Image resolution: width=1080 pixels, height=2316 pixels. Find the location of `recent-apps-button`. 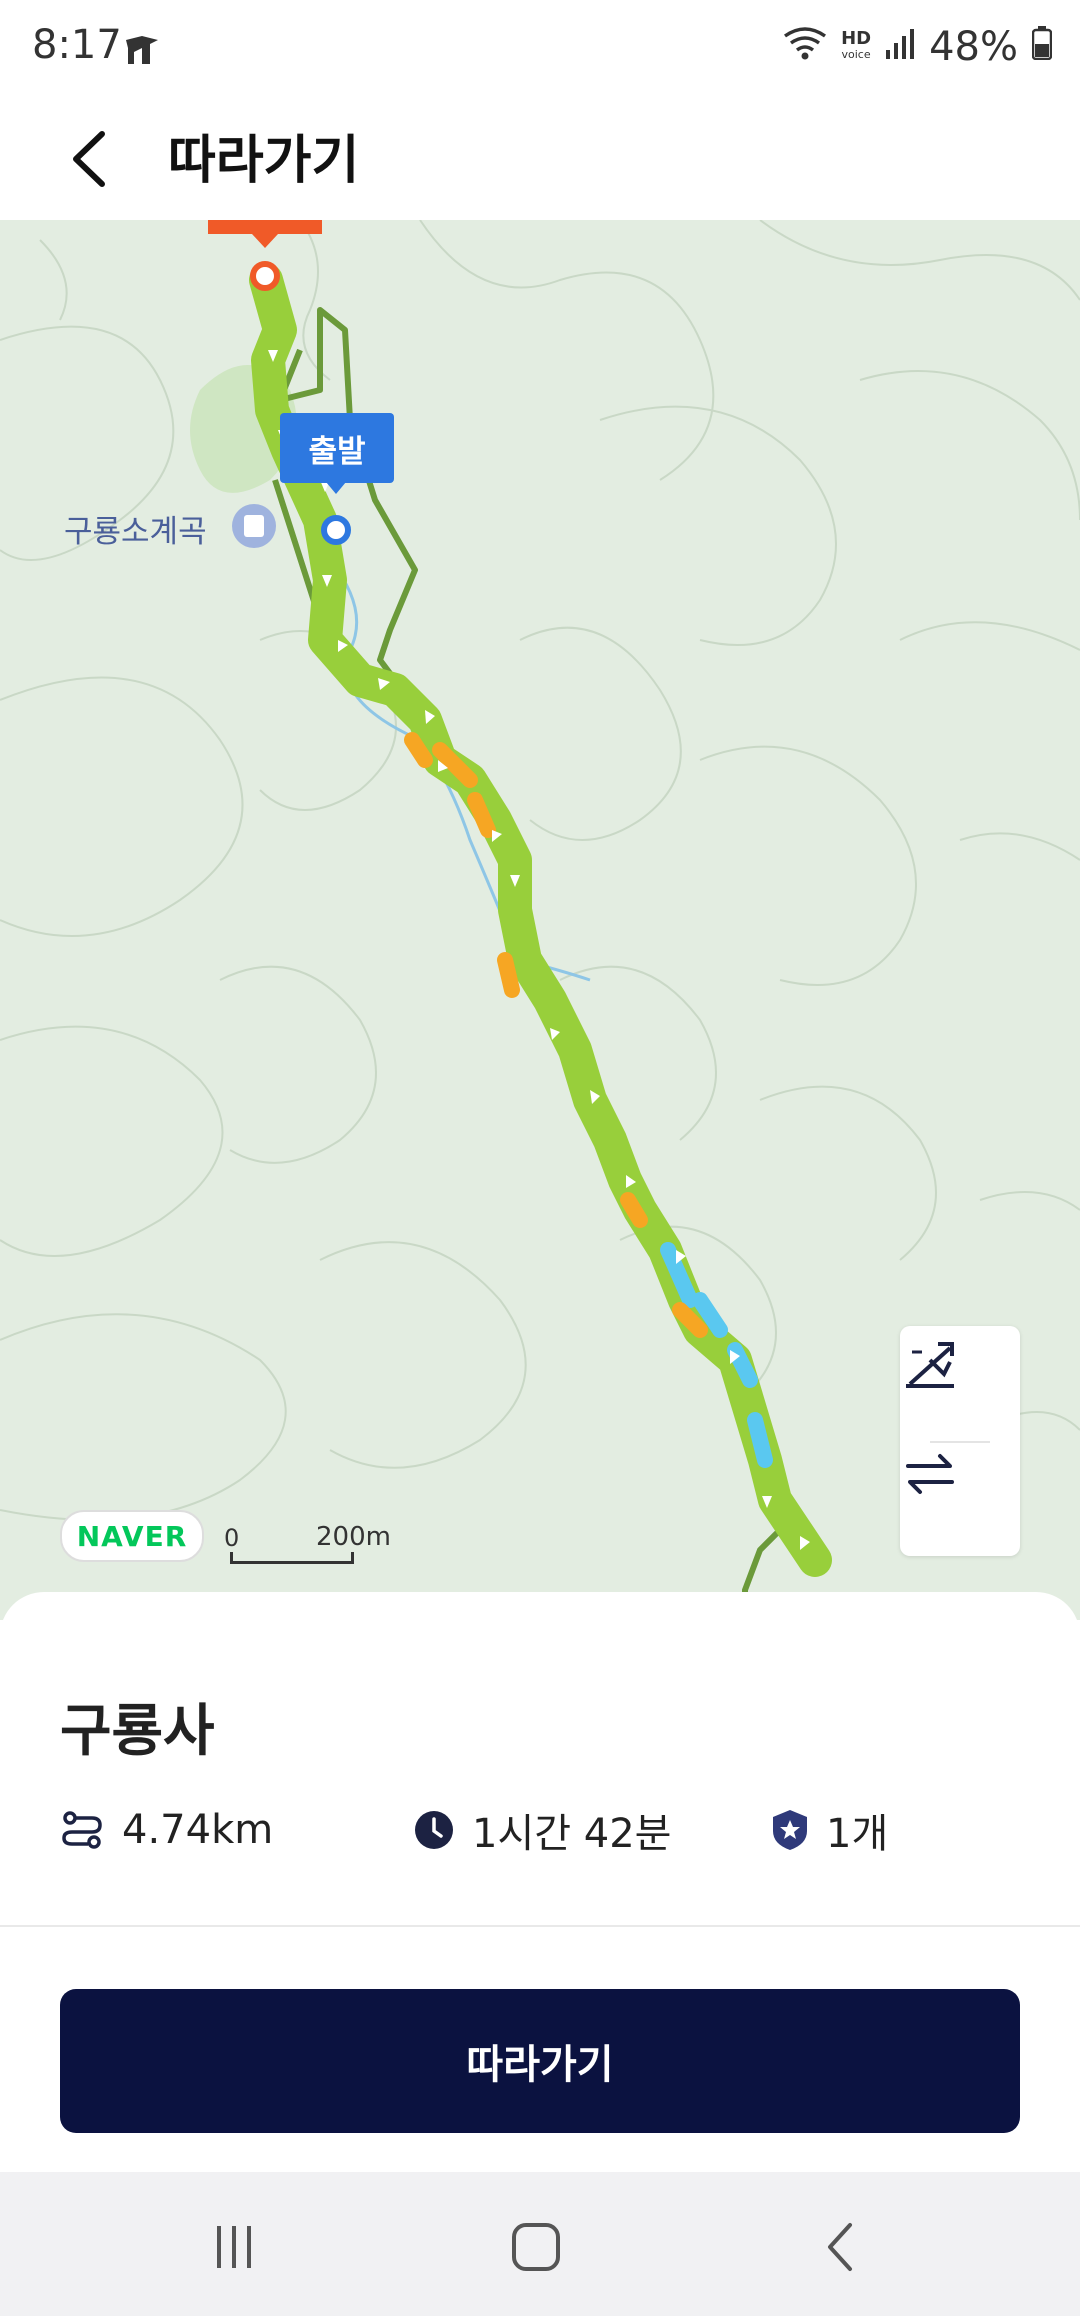

recent-apps-button is located at coordinates (234, 2247).